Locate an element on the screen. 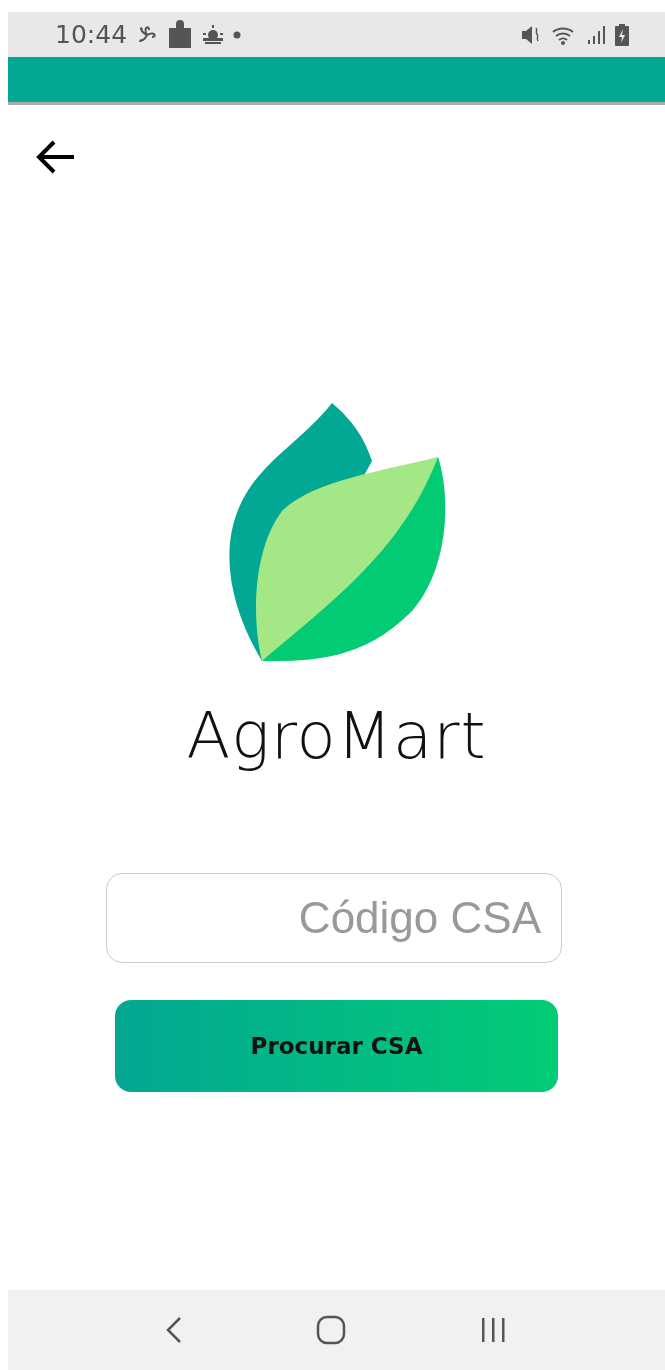  signal-icon is located at coordinates (597, 34).